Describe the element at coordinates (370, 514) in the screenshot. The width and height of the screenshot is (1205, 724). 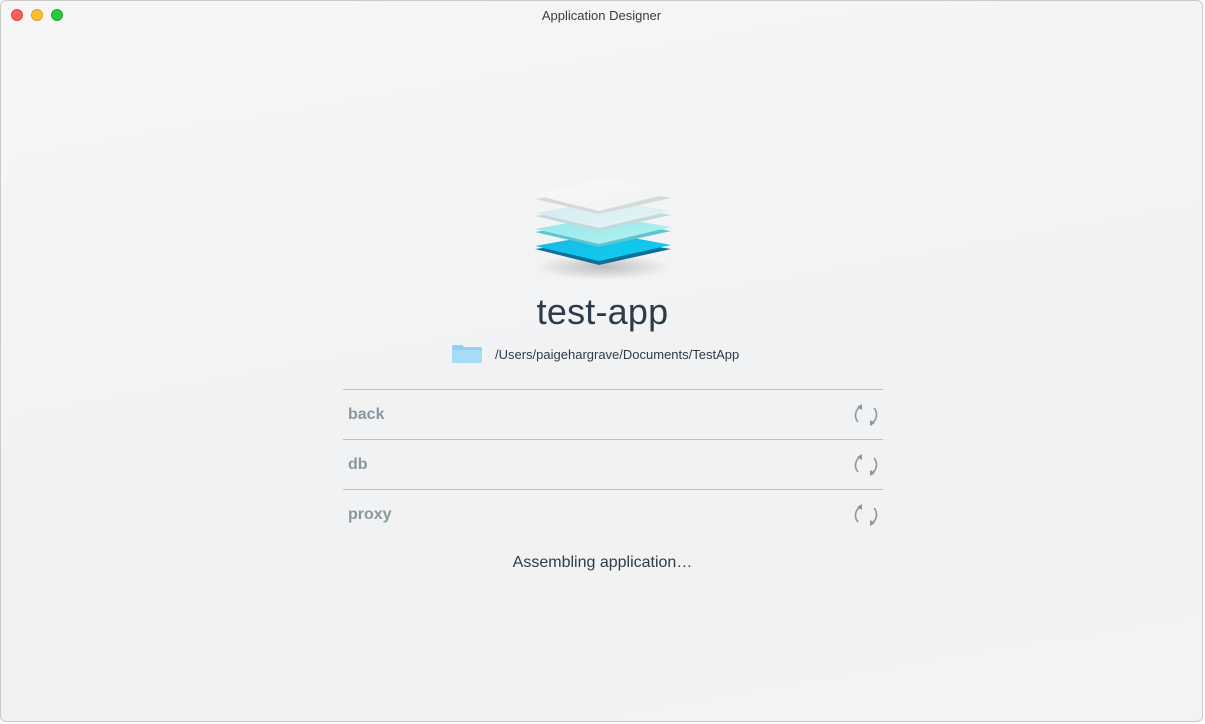
I see `service-name: proxy` at that location.